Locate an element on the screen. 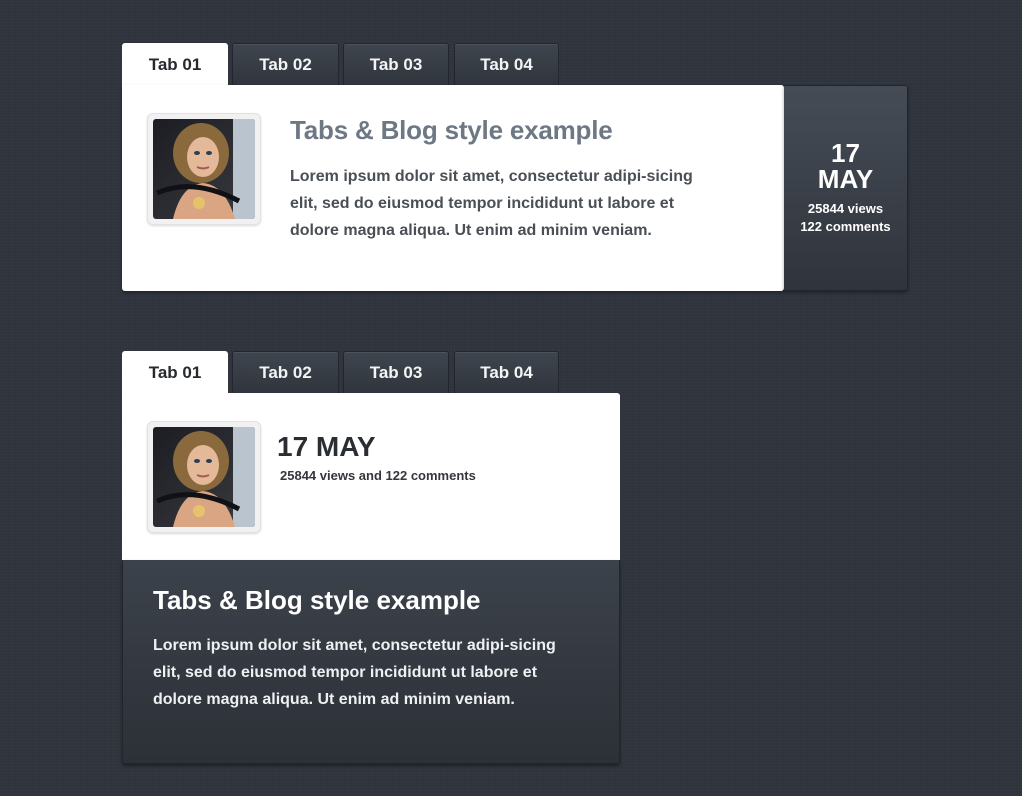  post-meta-card: 17 MAY 25844 views and 122 comments is located at coordinates (371, 476).